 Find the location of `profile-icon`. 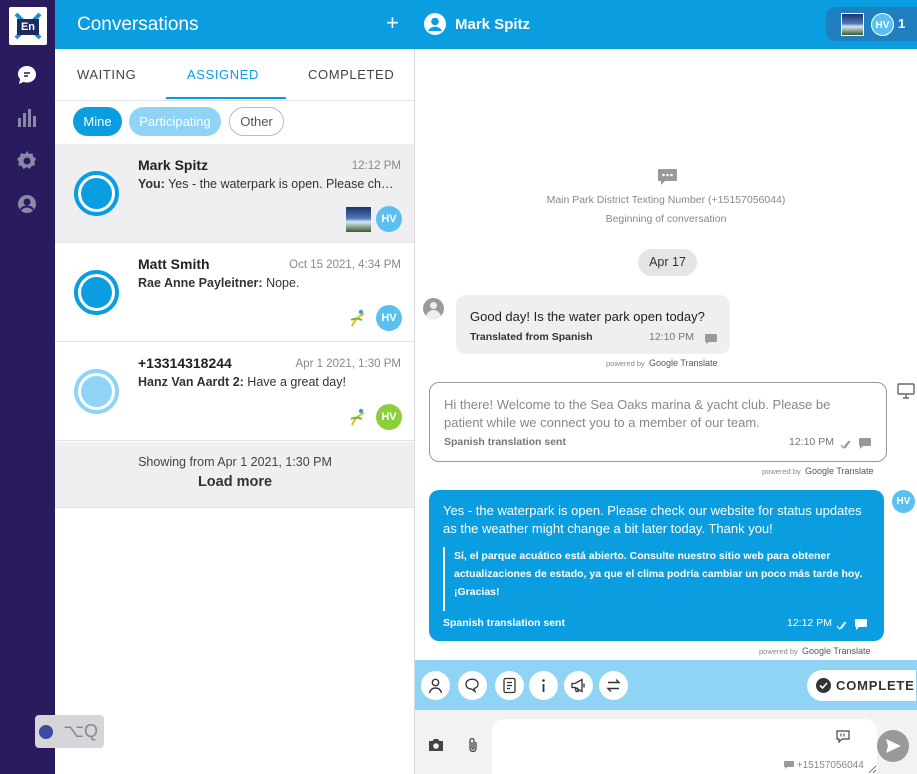

profile-icon is located at coordinates (27, 204).